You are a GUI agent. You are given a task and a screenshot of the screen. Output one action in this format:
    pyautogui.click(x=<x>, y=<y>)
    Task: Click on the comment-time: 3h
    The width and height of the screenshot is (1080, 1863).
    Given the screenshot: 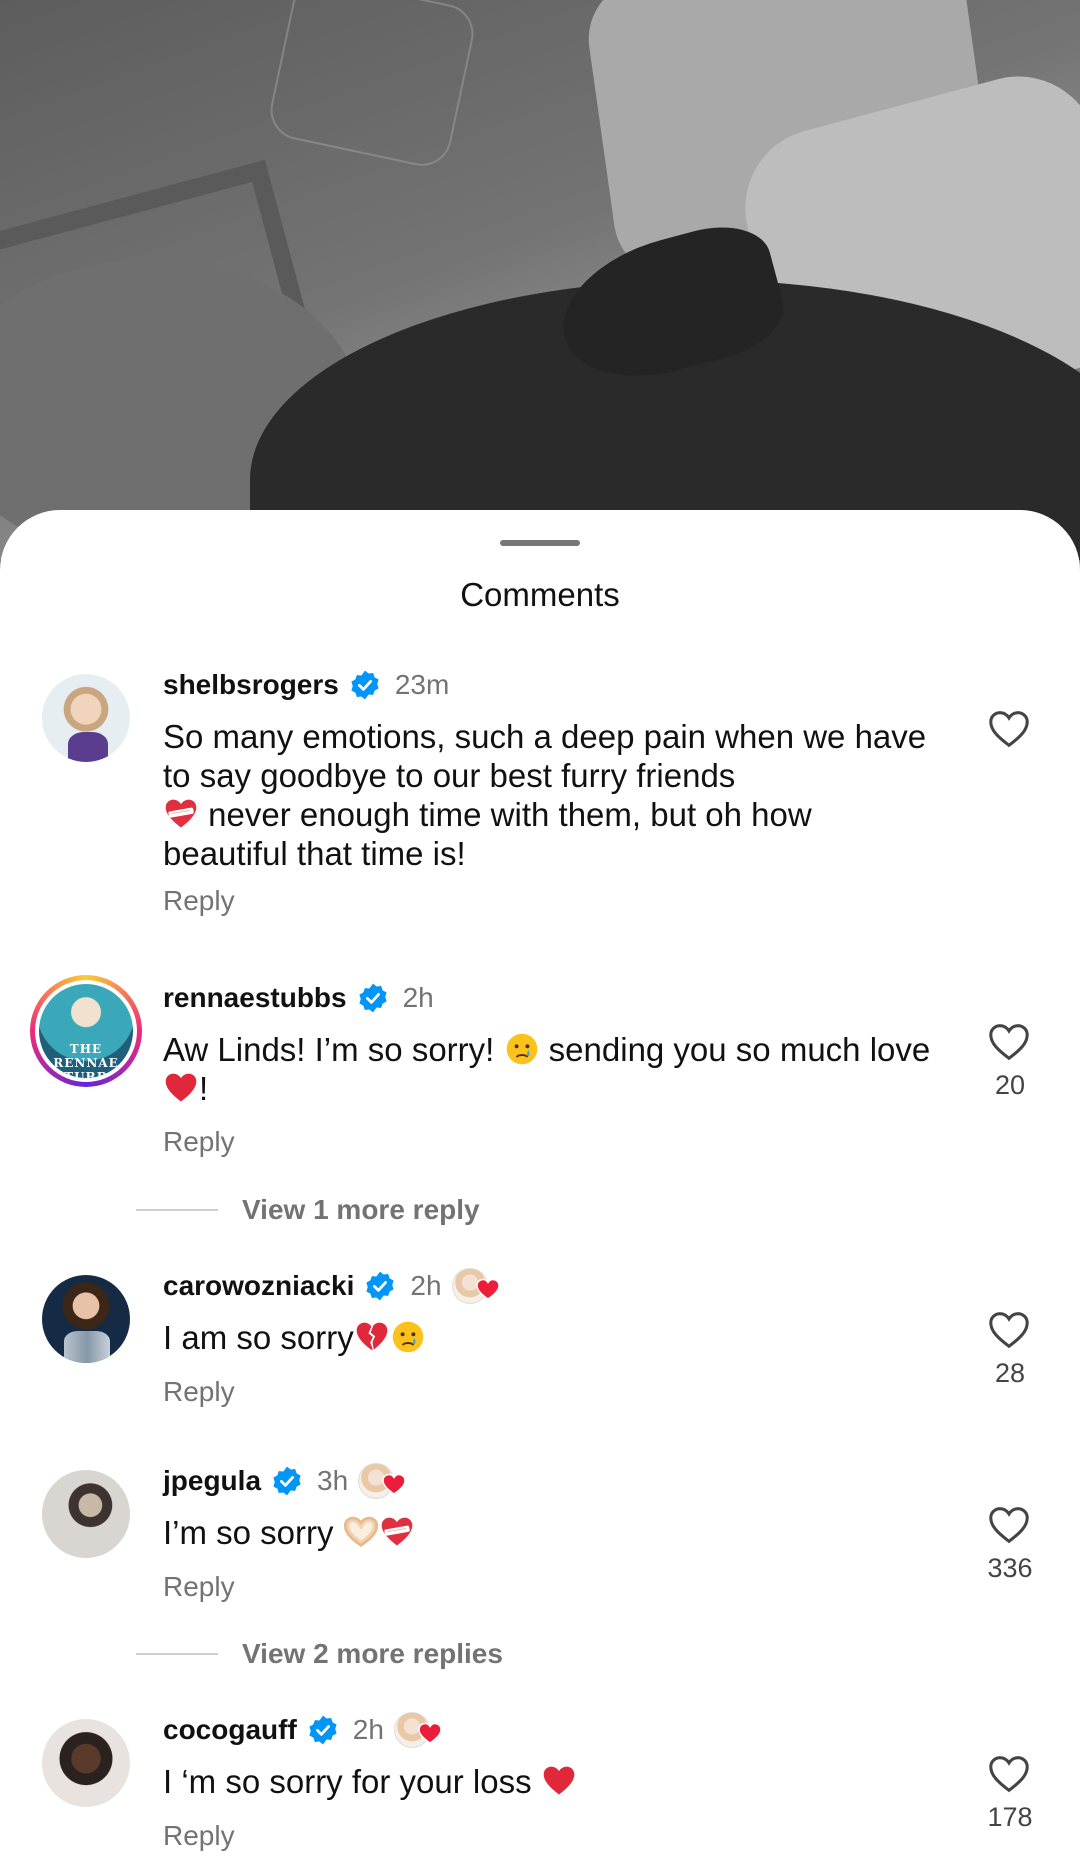 What is the action you would take?
    pyautogui.click(x=333, y=1480)
    